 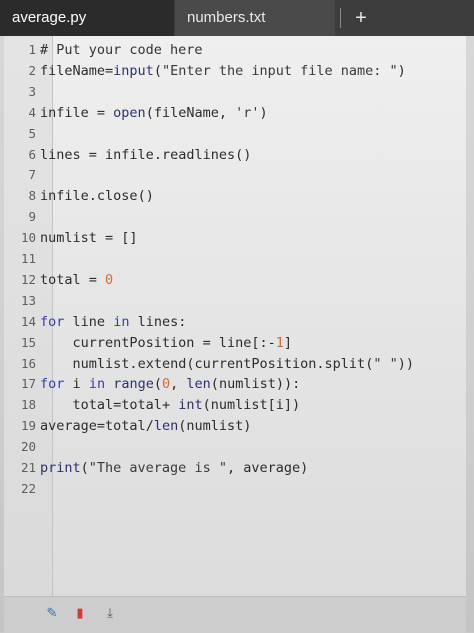 I want to click on line-number: 6, so click(x=32, y=154).